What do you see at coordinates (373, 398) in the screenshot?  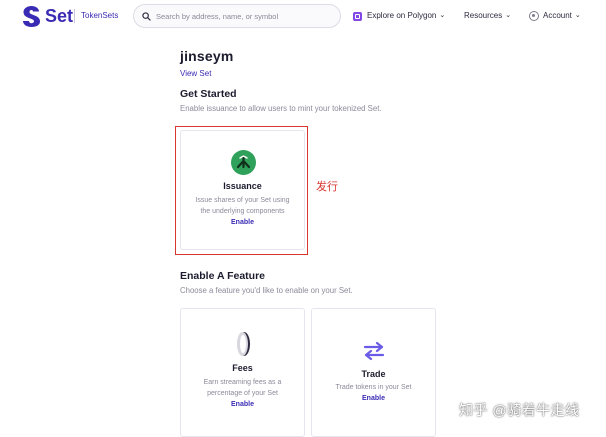 I see `trade-enable-link: Enable` at bounding box center [373, 398].